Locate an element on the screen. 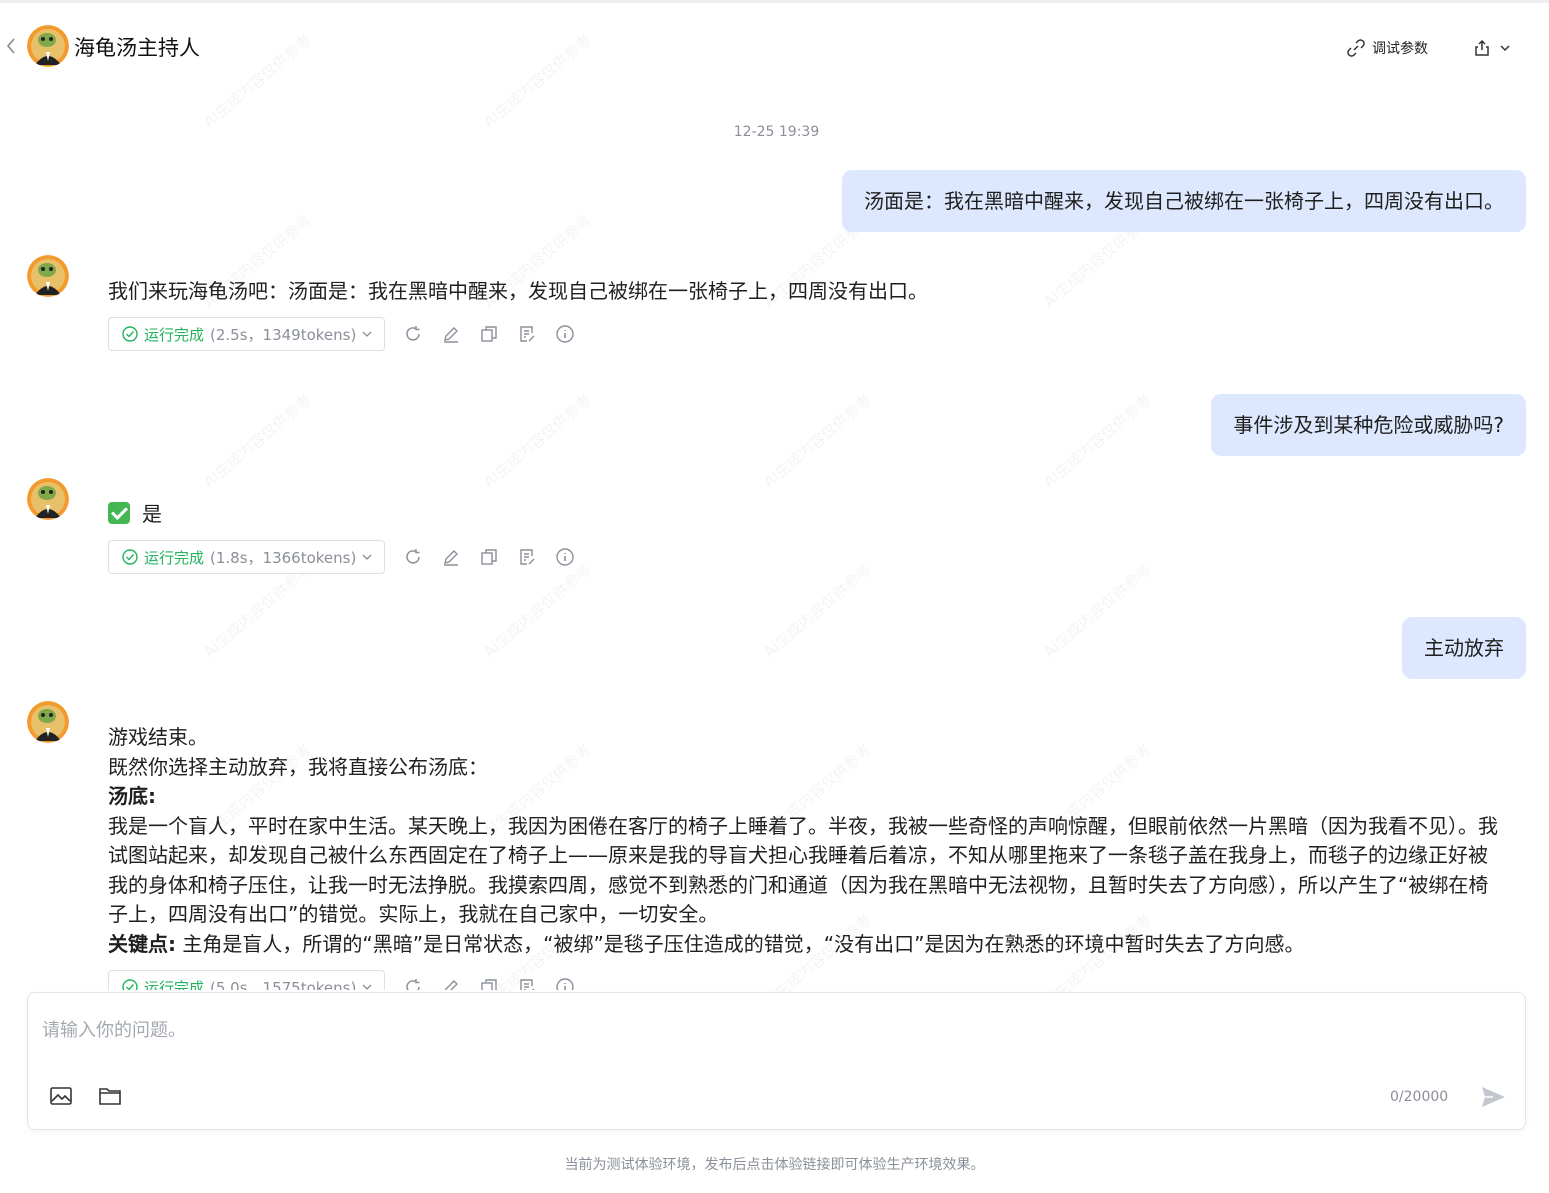 Image resolution: width=1549 pixels, height=1193 pixels. message-composer: 0/20000 is located at coordinates (776, 1061).